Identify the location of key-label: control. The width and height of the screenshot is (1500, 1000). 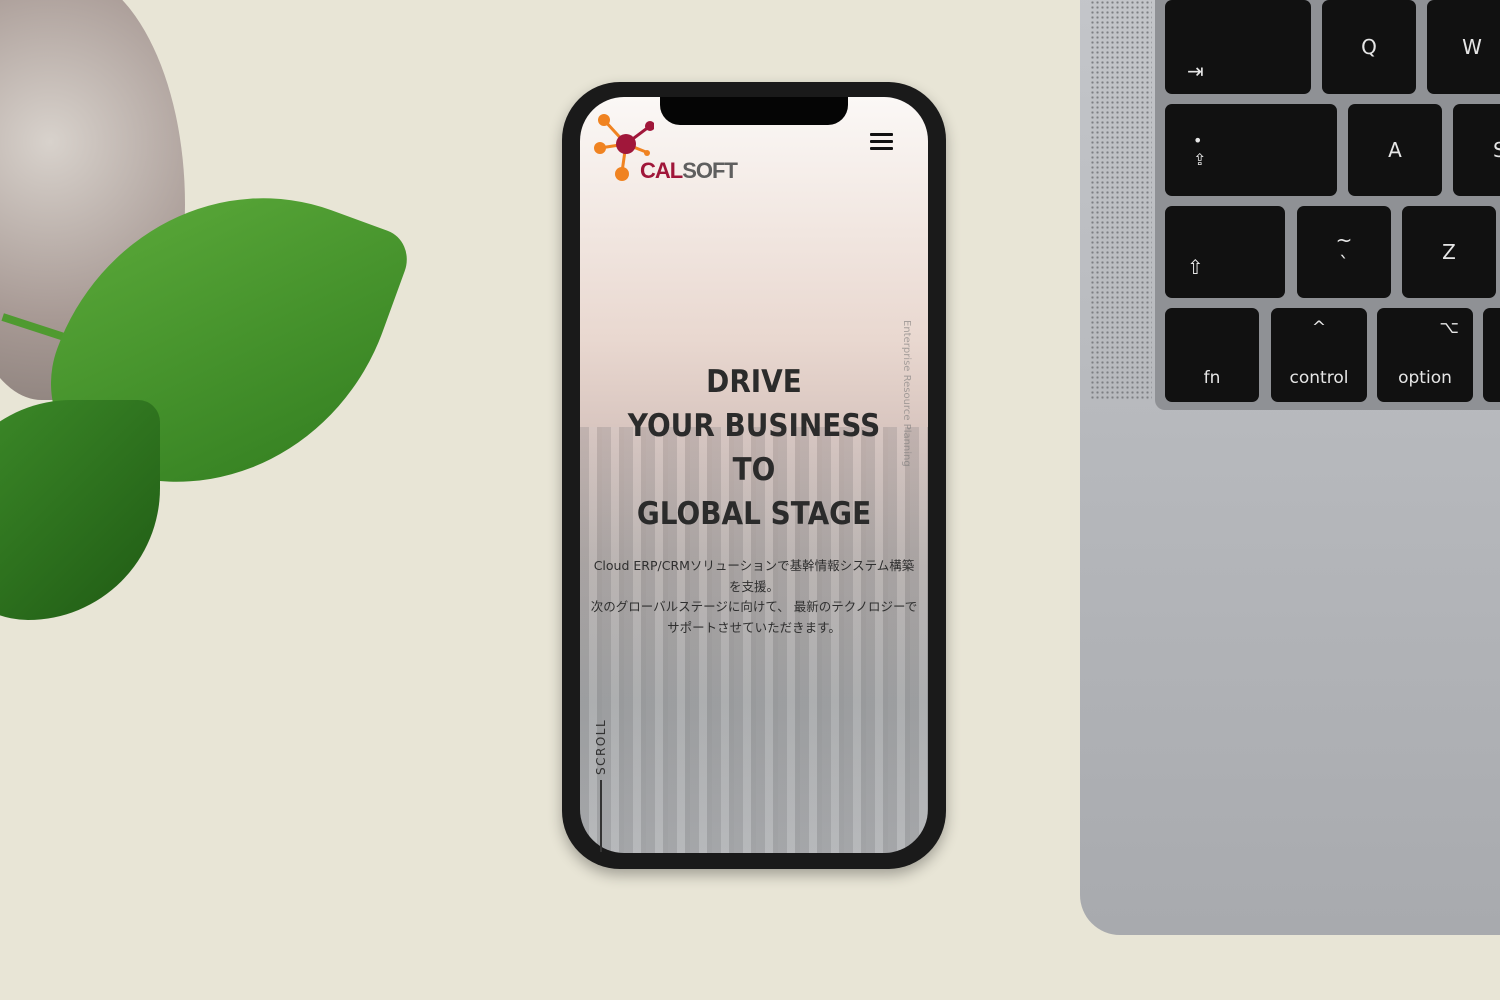
(1319, 378).